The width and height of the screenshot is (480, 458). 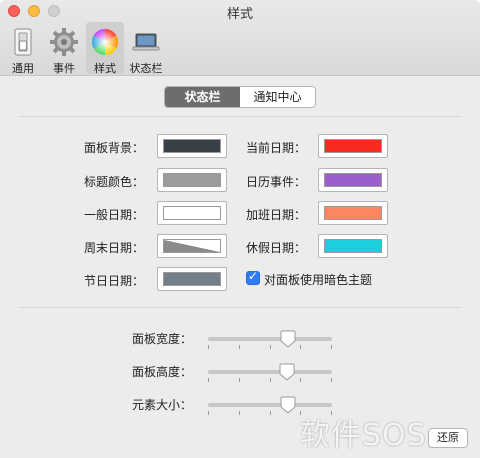 I want to click on toolbar-tab-label: 状态栏, so click(x=146, y=68).